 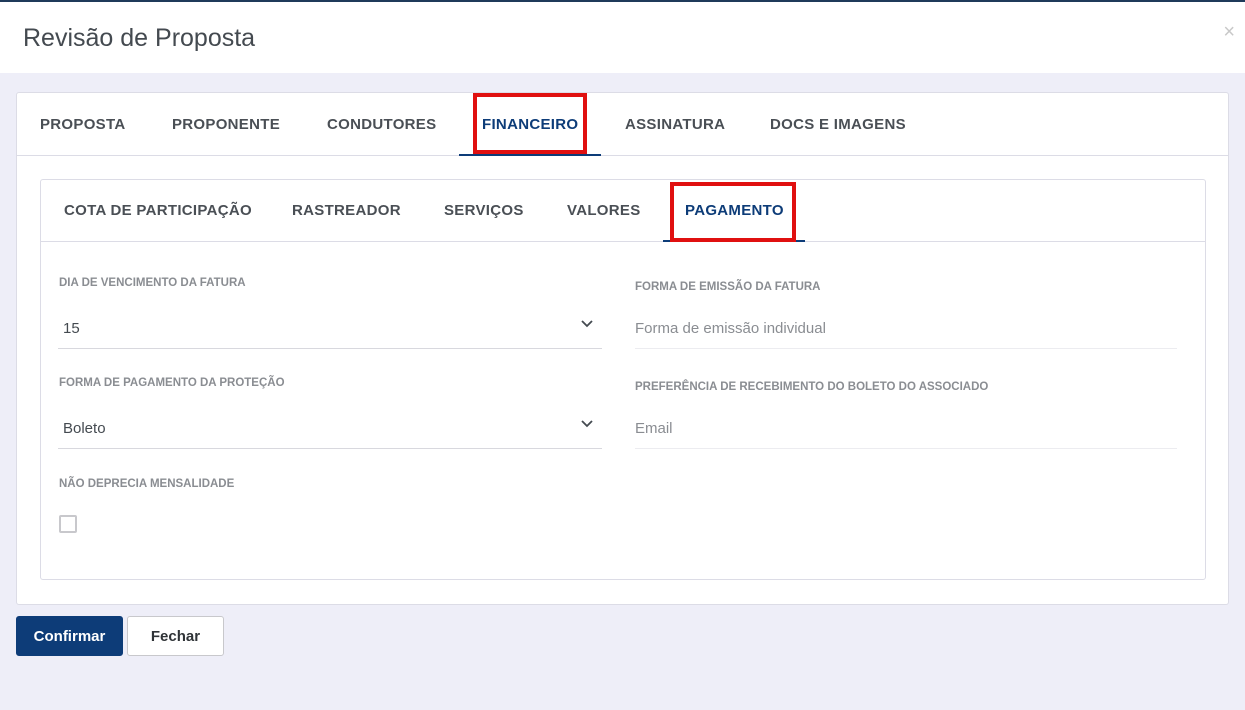 I want to click on forma-emissao-label: FORMA DE EMISSÃO DA FATURA, so click(x=728, y=287).